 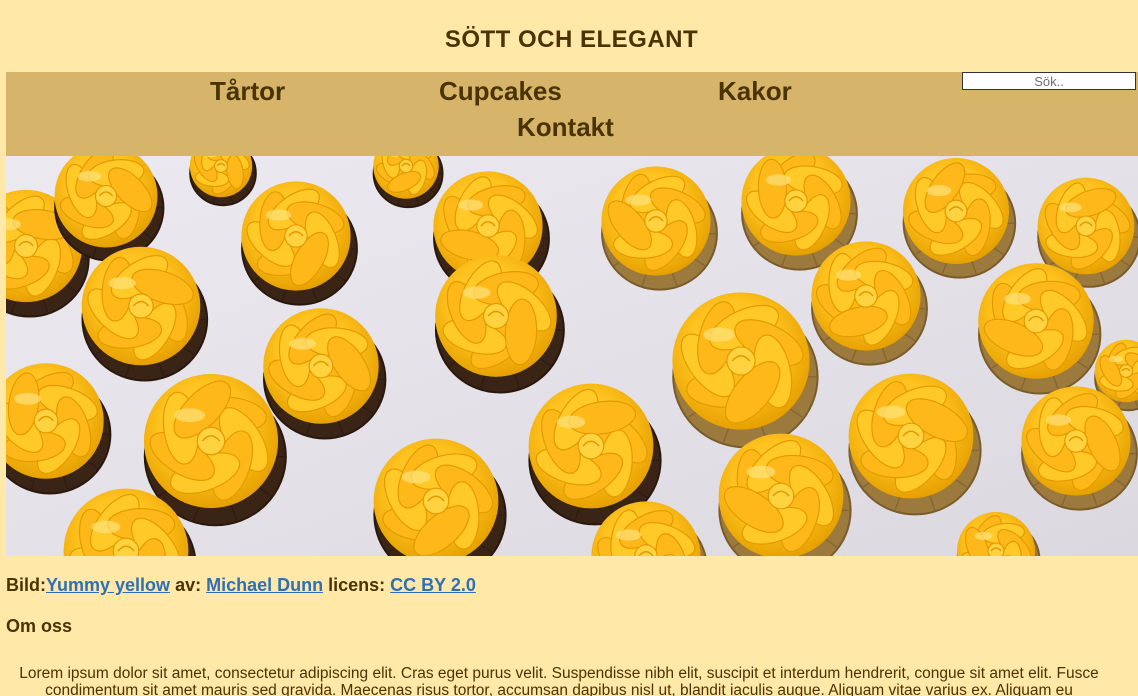 I want to click on license-link: CC BY 2.0, so click(x=433, y=585).